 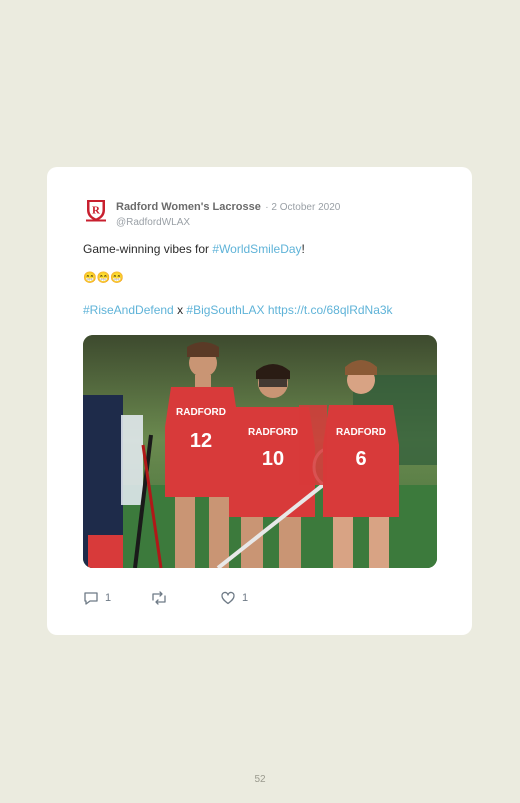 I want to click on author-name: Radford Women's Lacrosse, so click(x=188, y=207).